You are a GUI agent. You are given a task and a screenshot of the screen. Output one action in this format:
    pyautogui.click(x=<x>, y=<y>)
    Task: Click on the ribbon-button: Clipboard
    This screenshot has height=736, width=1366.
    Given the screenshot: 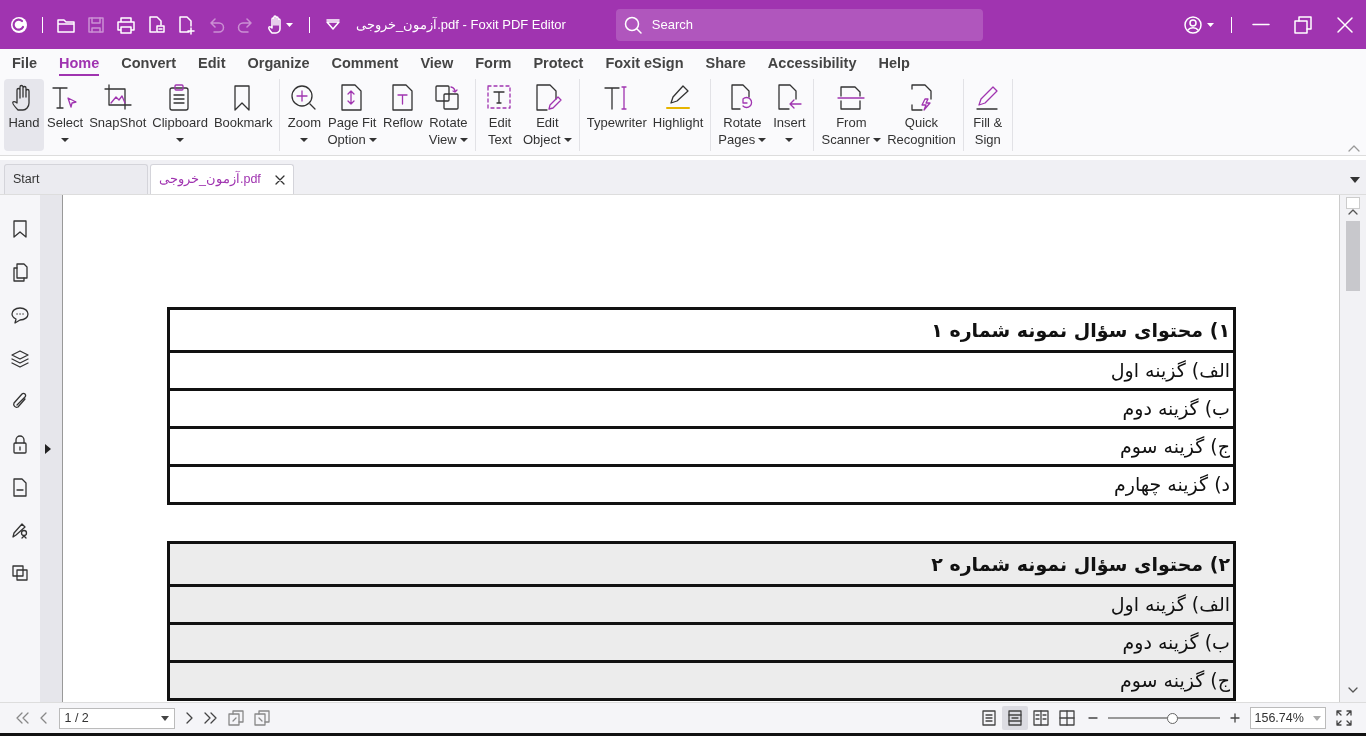 What is the action you would take?
    pyautogui.click(x=180, y=115)
    